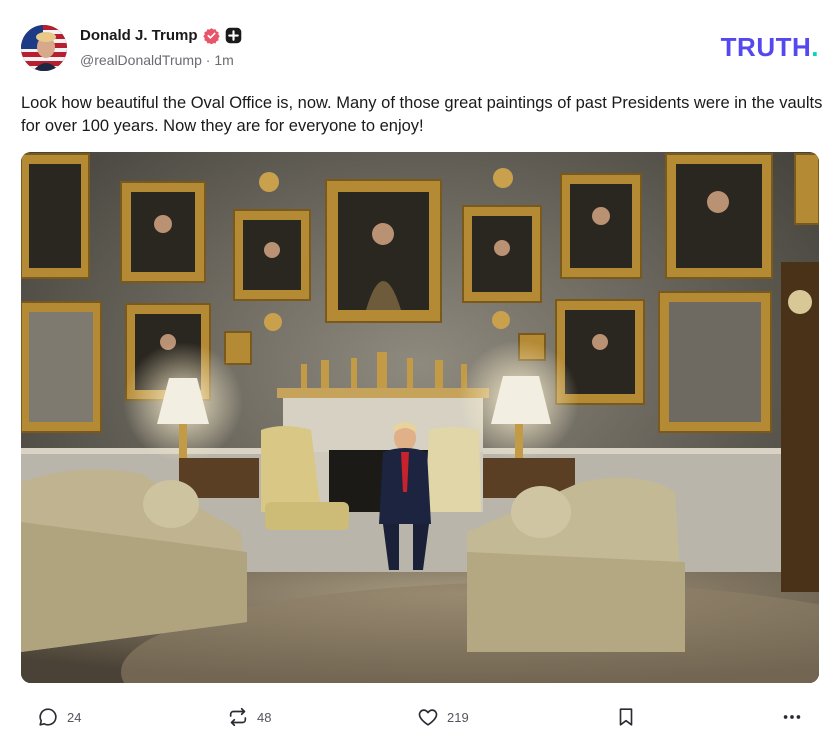  I want to click on reply-button: 24, so click(59, 717).